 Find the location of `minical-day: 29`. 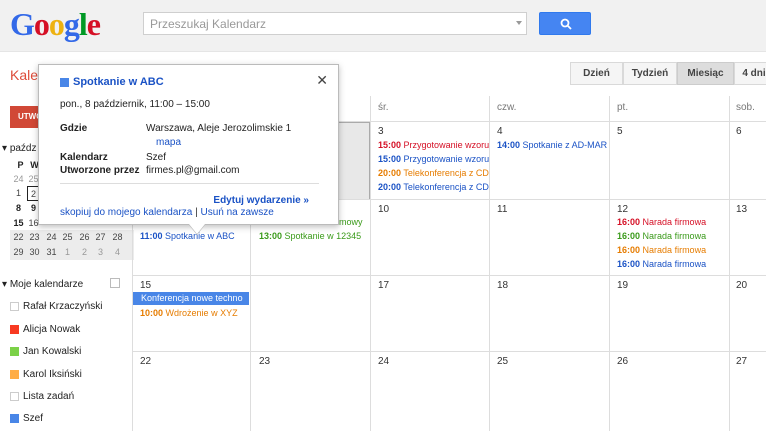

minical-day: 29 is located at coordinates (18, 252).